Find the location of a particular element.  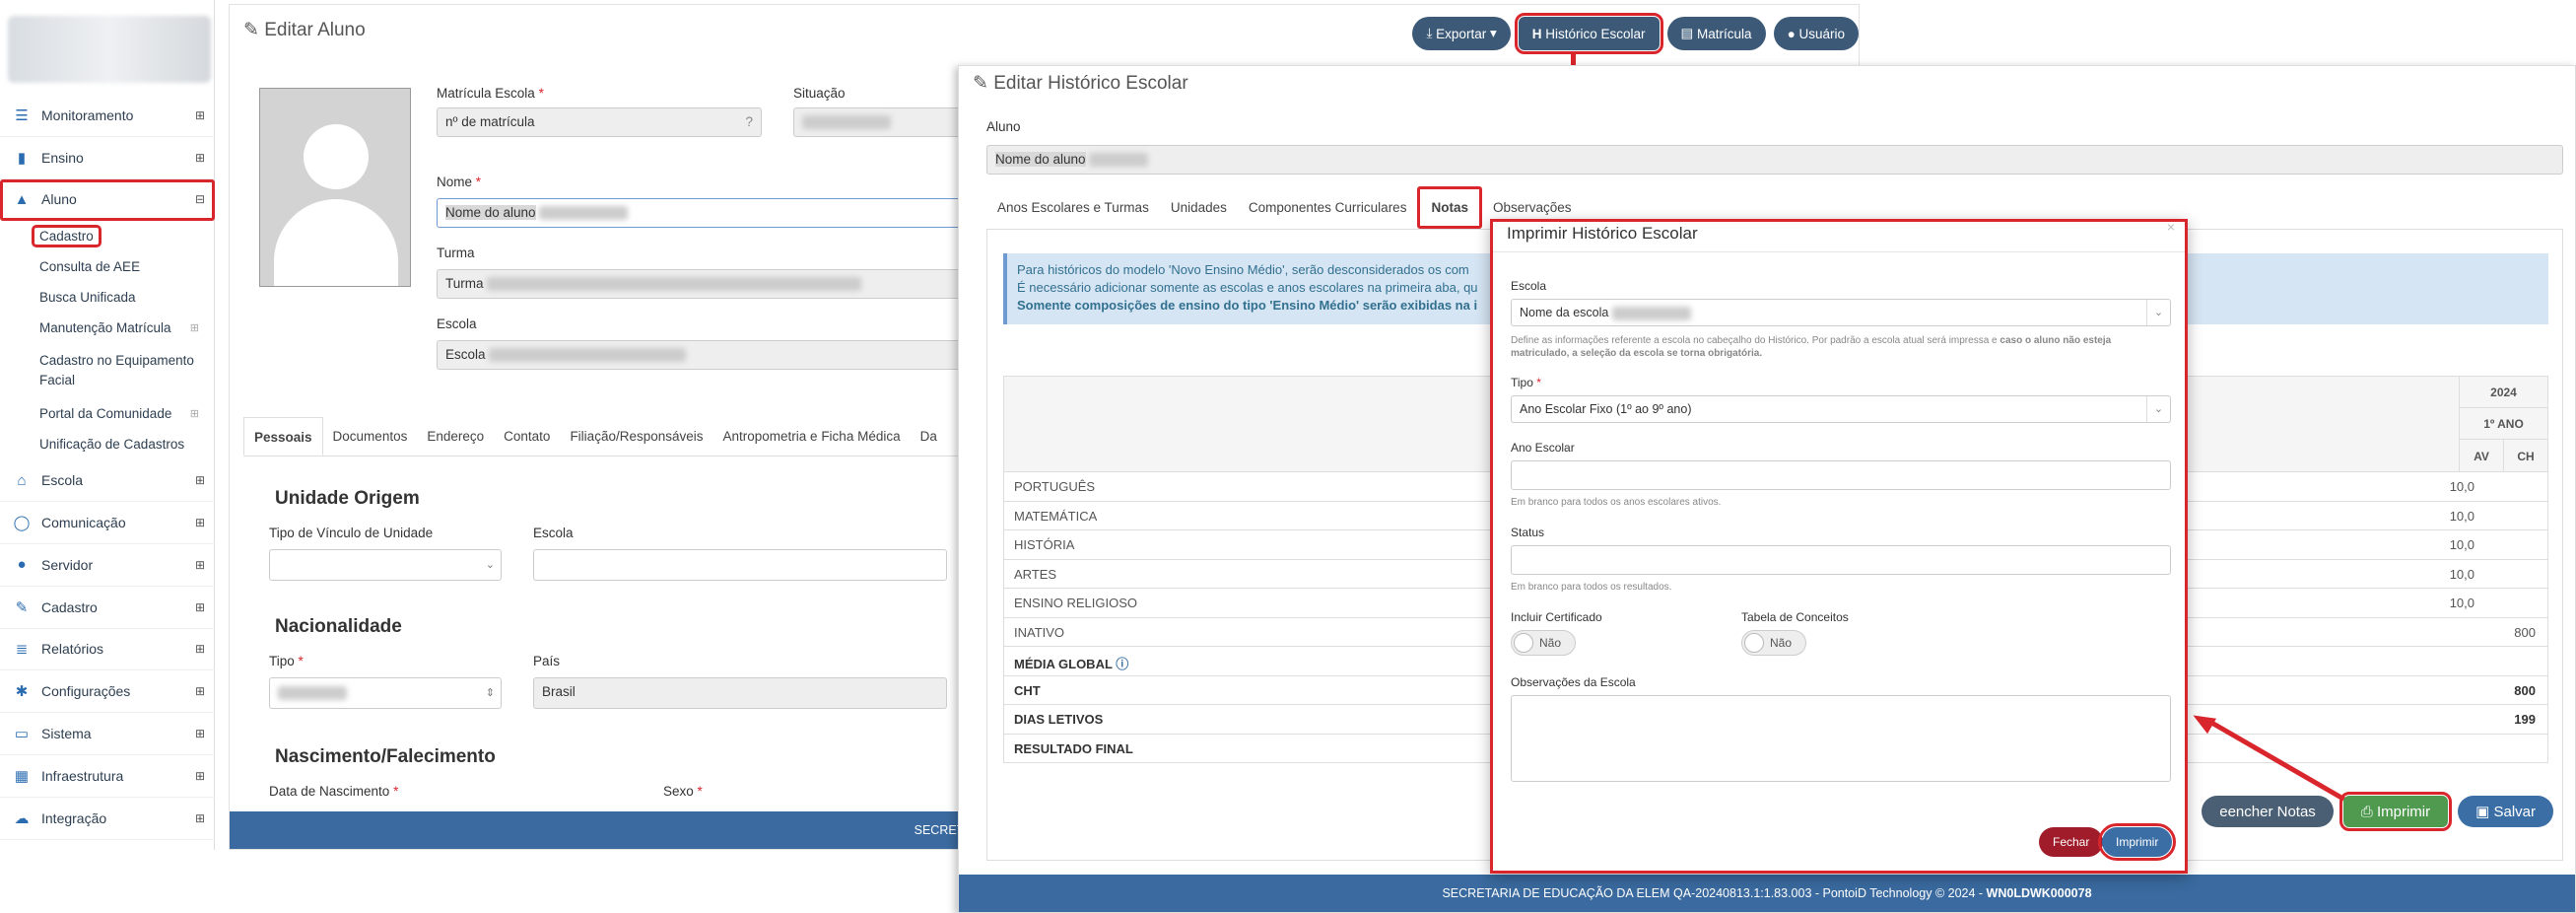

sidebar-item-label: Relatórios is located at coordinates (72, 649).